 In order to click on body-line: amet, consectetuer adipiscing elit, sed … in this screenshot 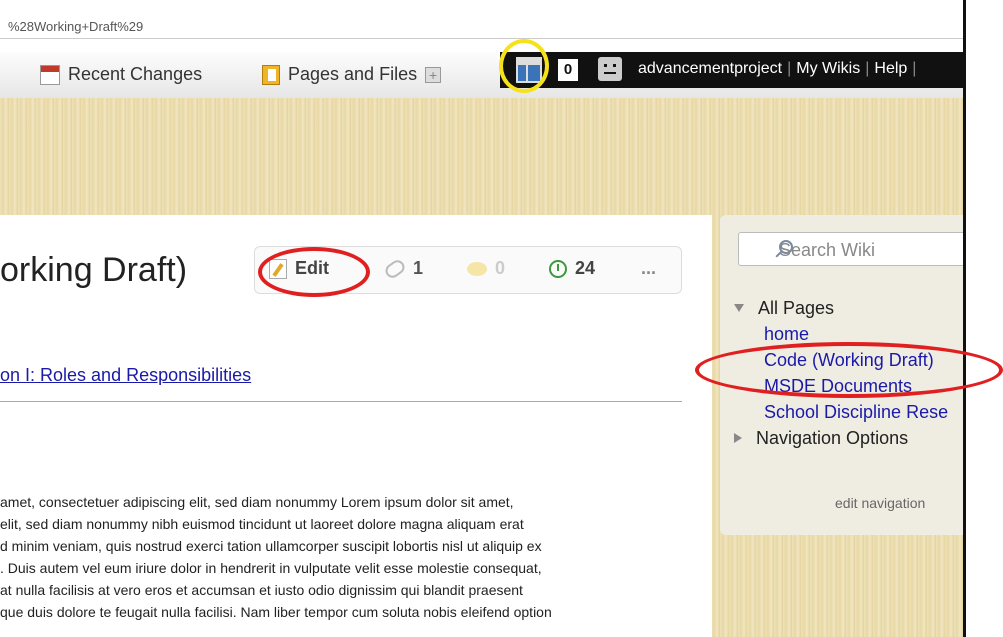, I will do `click(257, 502)`.